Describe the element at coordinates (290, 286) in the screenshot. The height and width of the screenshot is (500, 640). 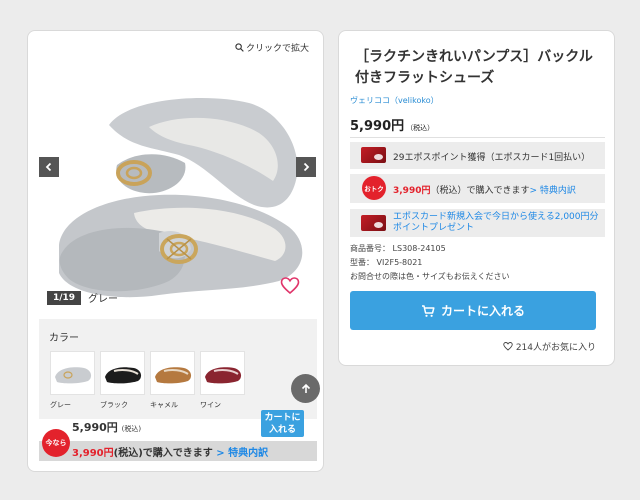
I see `heart-icon` at that location.